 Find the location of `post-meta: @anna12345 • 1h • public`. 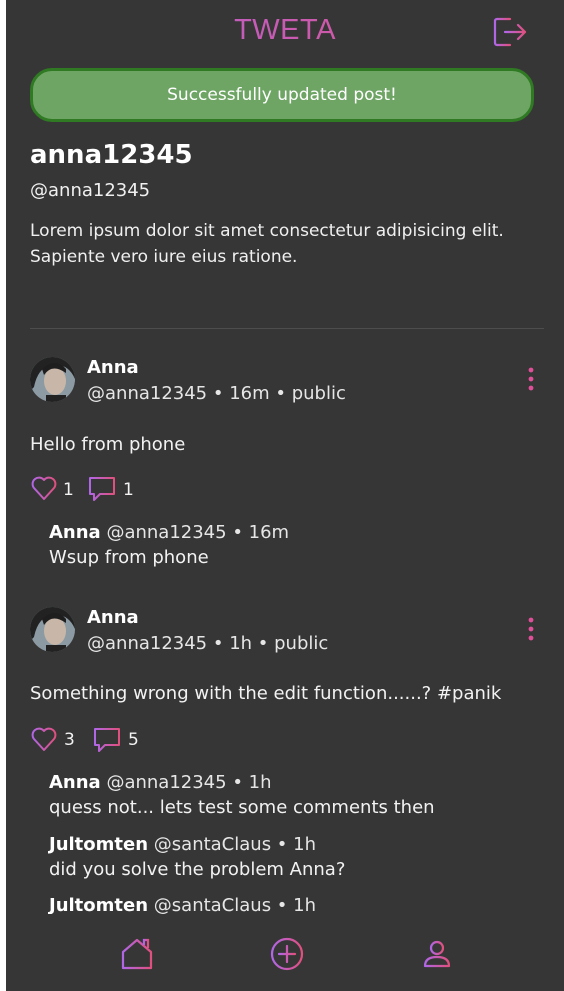

post-meta: @anna12345 • 1h • public is located at coordinates (208, 643).